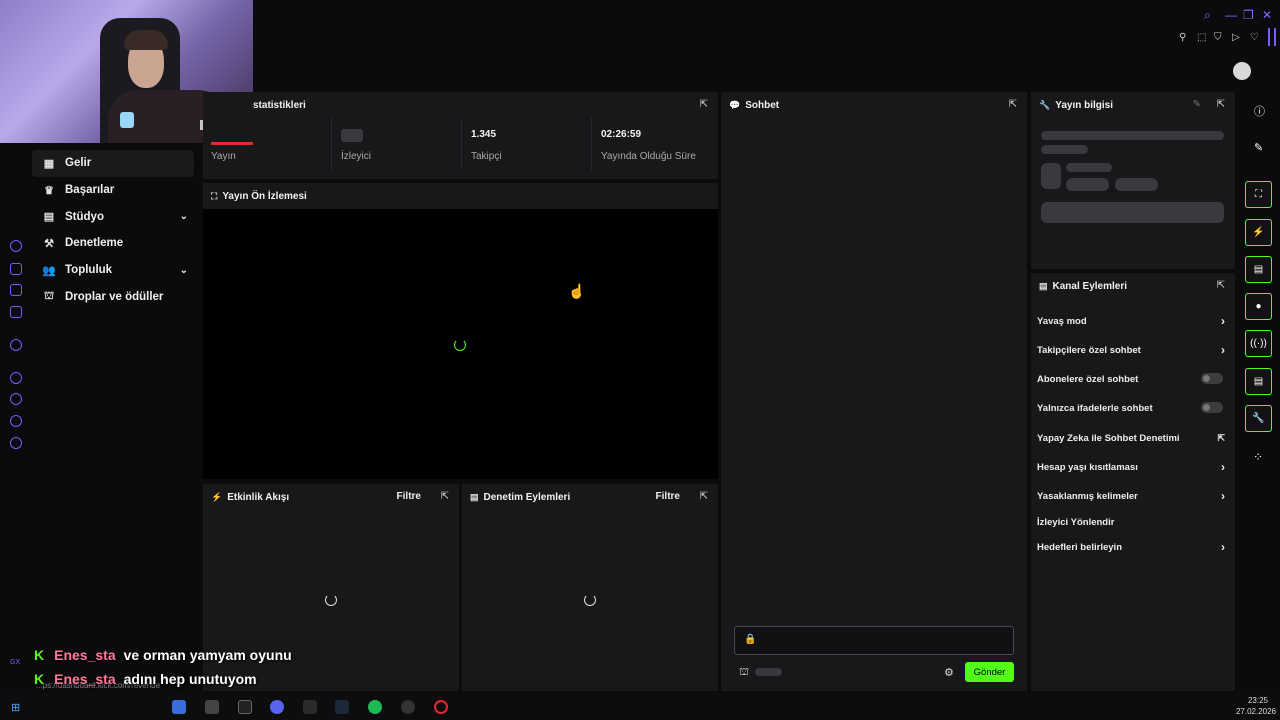 The height and width of the screenshot is (720, 1280). What do you see at coordinates (486, 156) in the screenshot?
I see `stat-label: Takipçi` at bounding box center [486, 156].